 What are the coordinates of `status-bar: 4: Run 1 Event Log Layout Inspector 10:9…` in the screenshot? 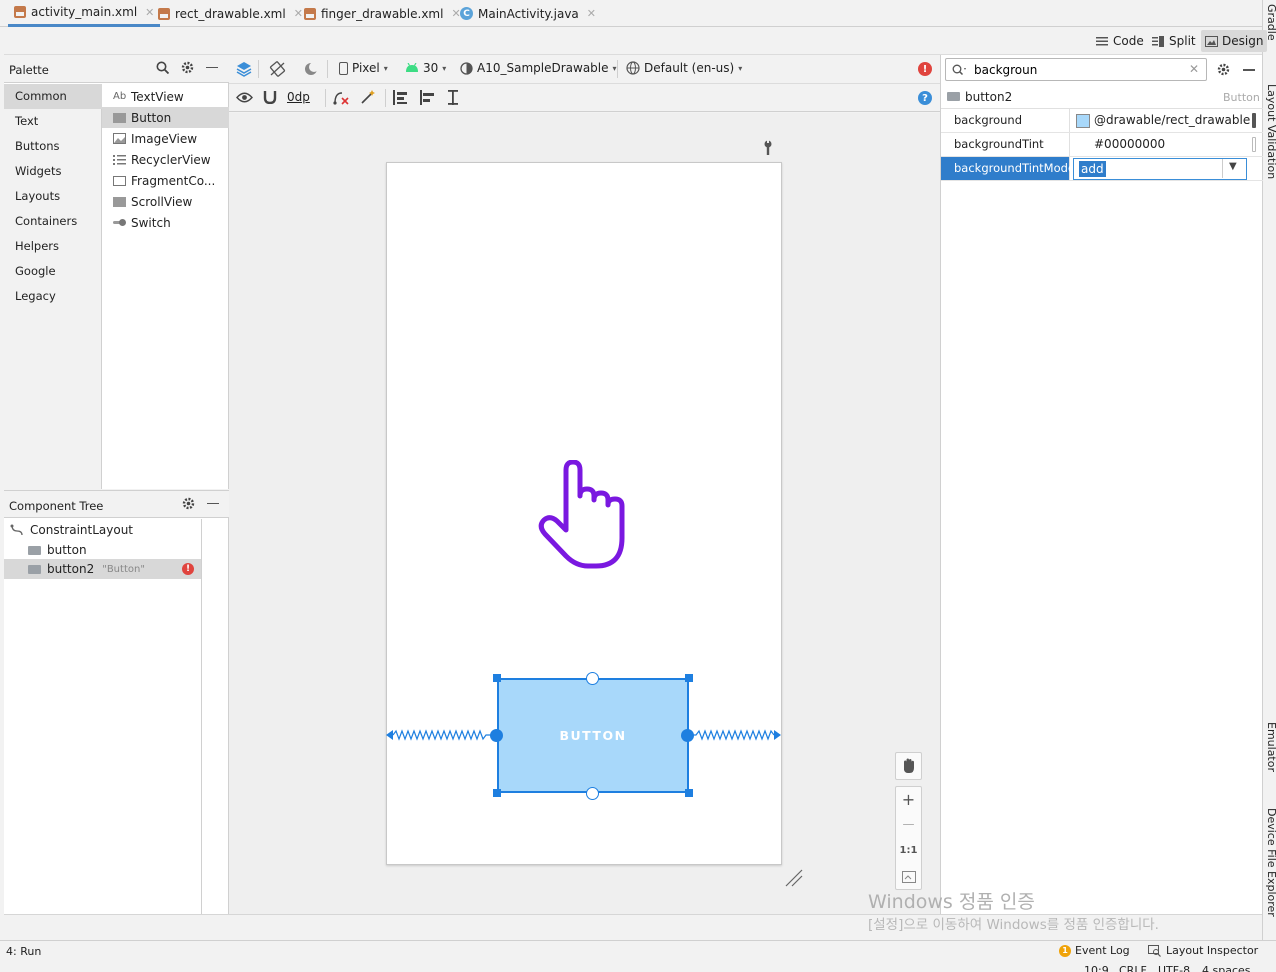 It's located at (638, 956).